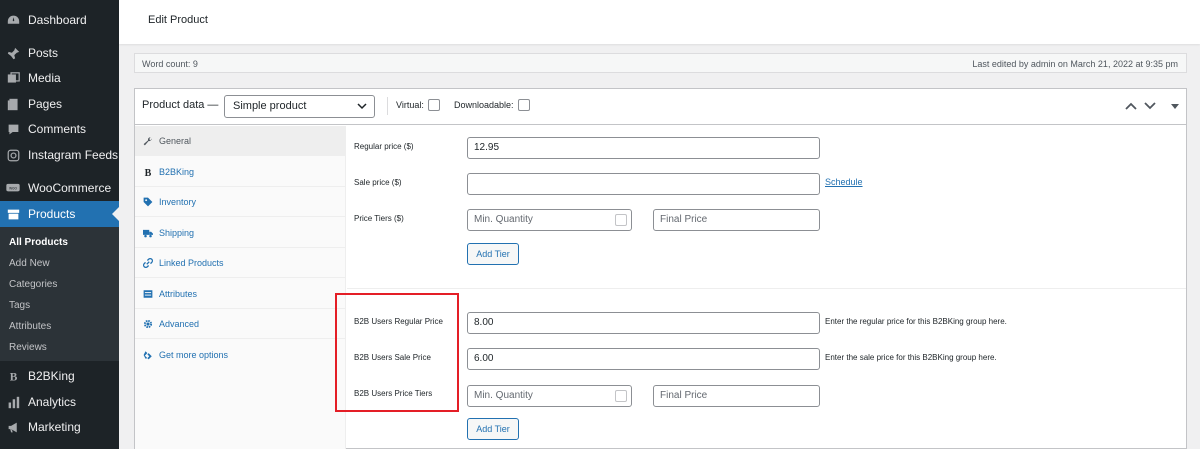 The height and width of the screenshot is (449, 1200). I want to click on tag-icon, so click(148, 202).